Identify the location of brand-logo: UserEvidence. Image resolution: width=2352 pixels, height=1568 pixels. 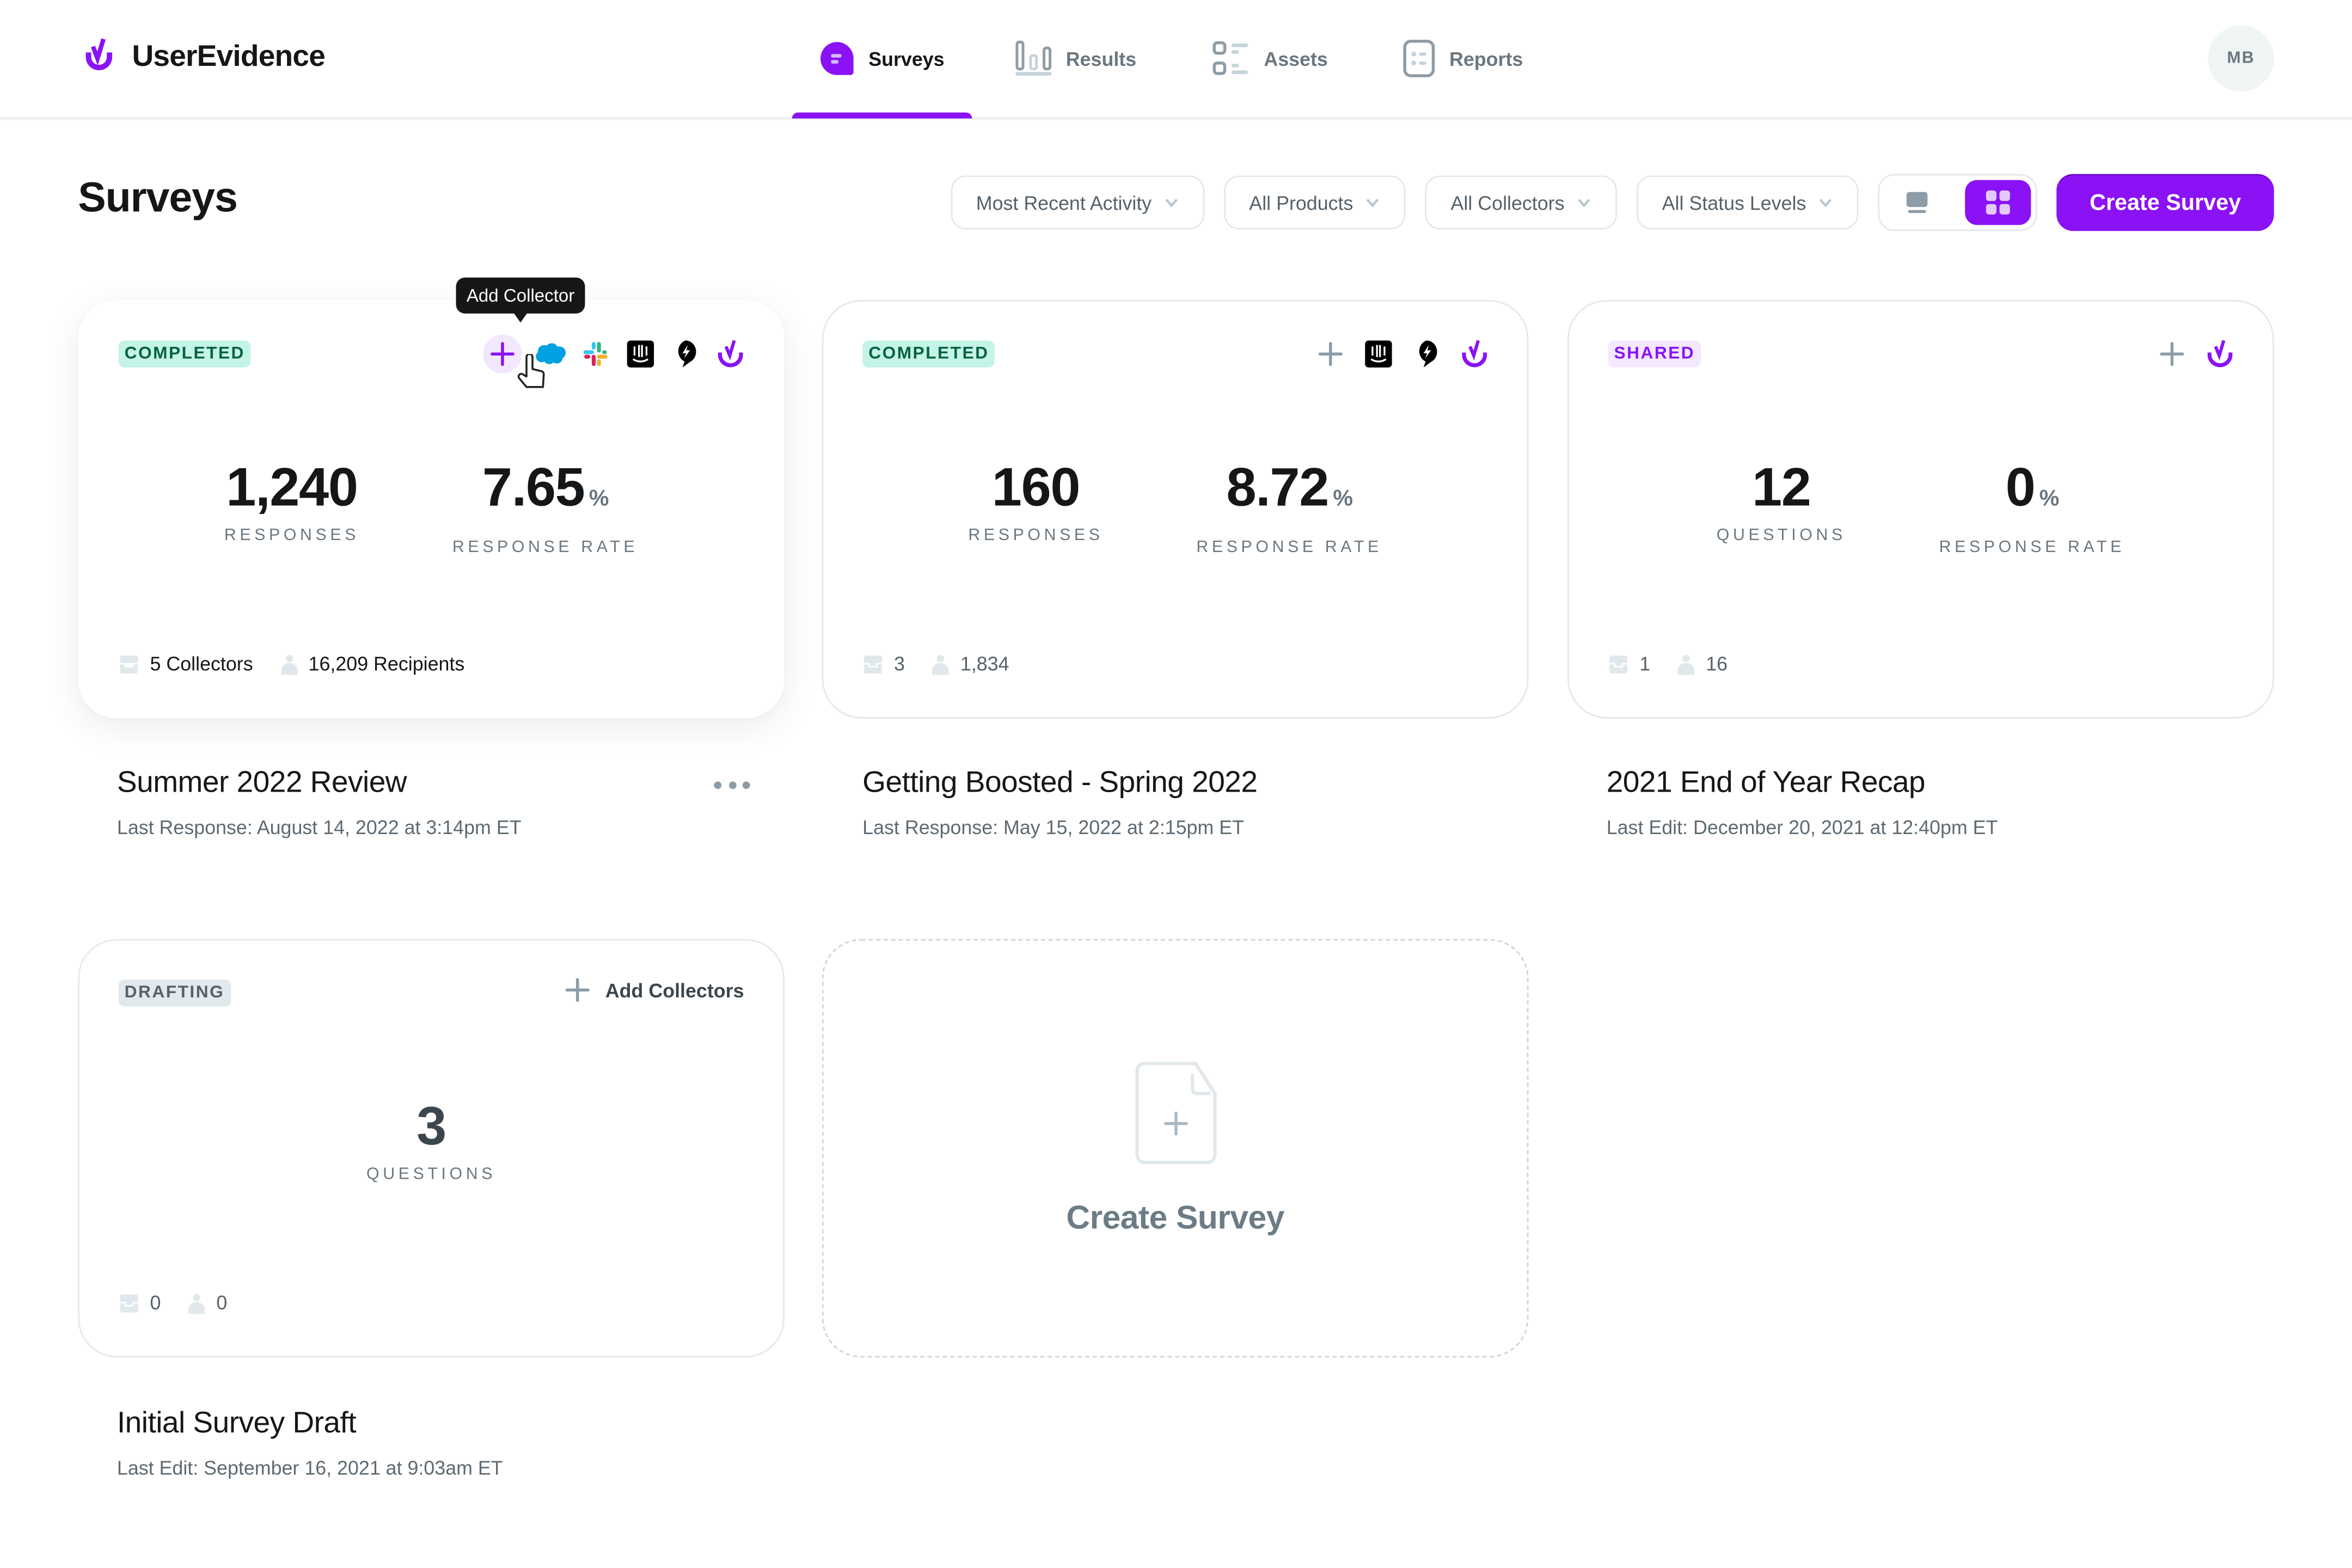
(202, 57).